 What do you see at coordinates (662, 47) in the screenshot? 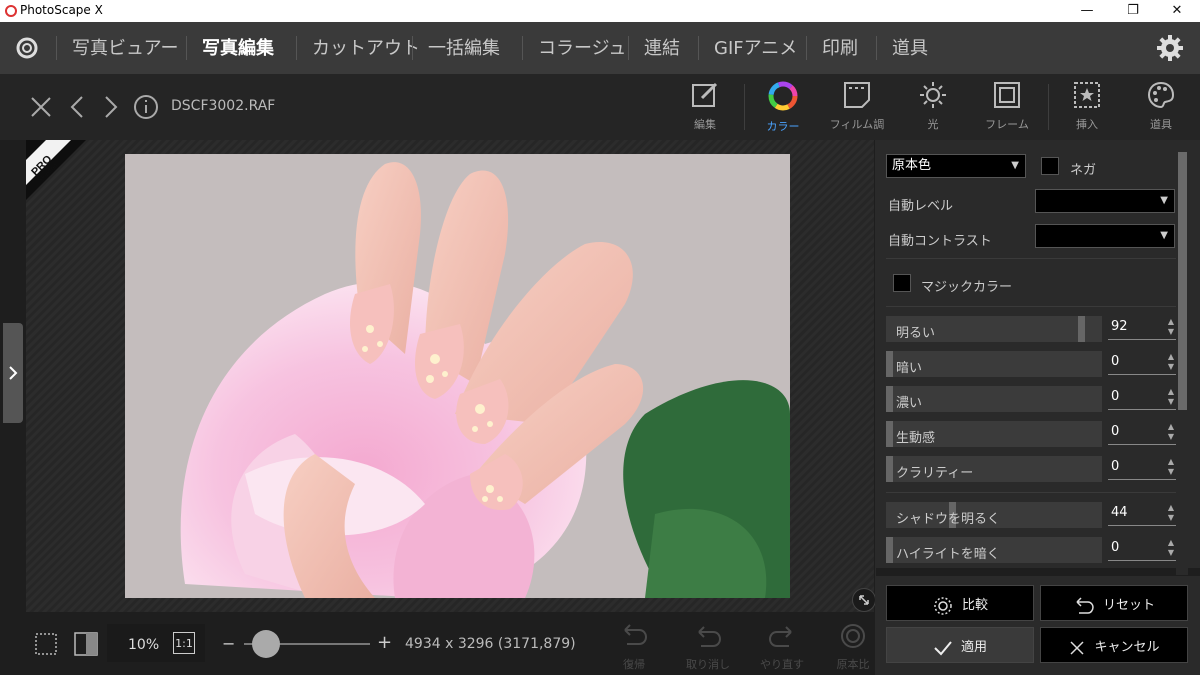
I see `menu-combine: 連結` at bounding box center [662, 47].